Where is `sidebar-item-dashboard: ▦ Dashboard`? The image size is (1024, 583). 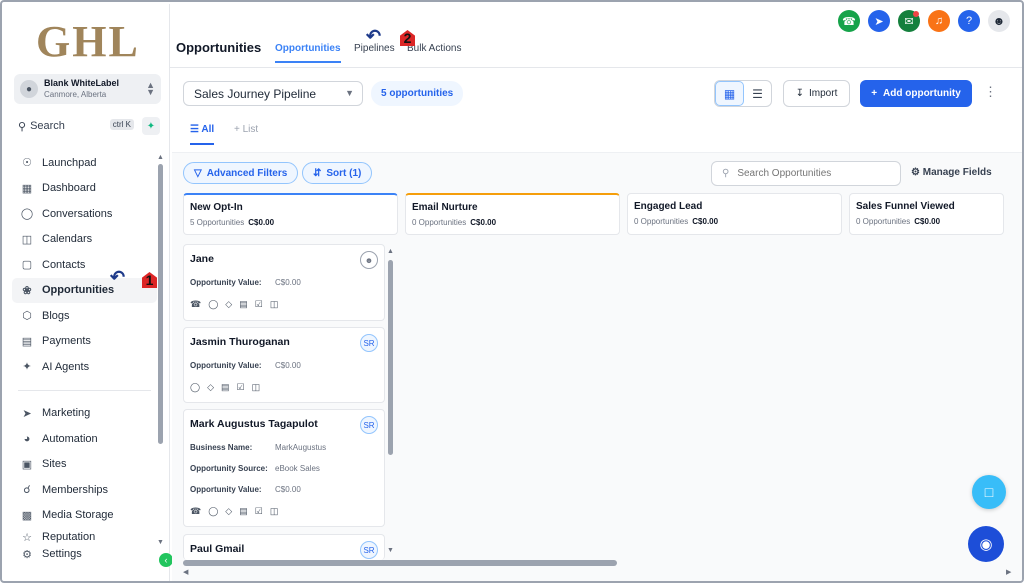 sidebar-item-dashboard: ▦ Dashboard is located at coordinates (84, 189).